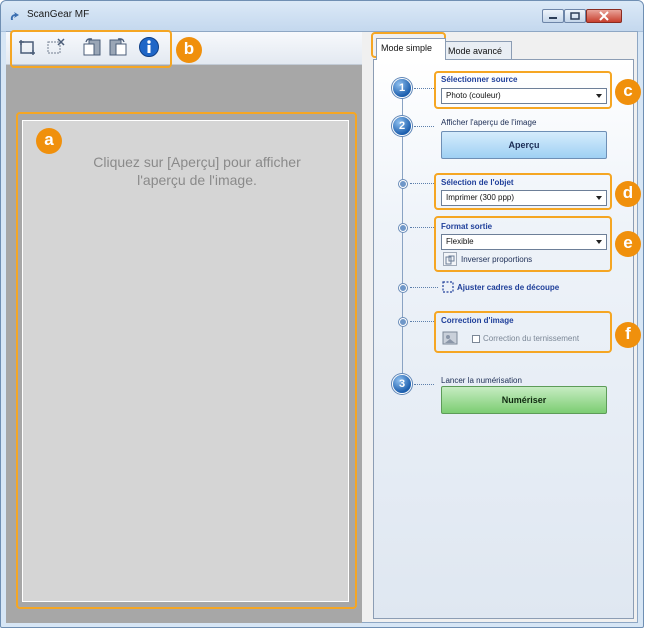 The height and width of the screenshot is (632, 648). Describe the element at coordinates (58, 14) in the screenshot. I see `window-title: ScanGear MF` at that location.